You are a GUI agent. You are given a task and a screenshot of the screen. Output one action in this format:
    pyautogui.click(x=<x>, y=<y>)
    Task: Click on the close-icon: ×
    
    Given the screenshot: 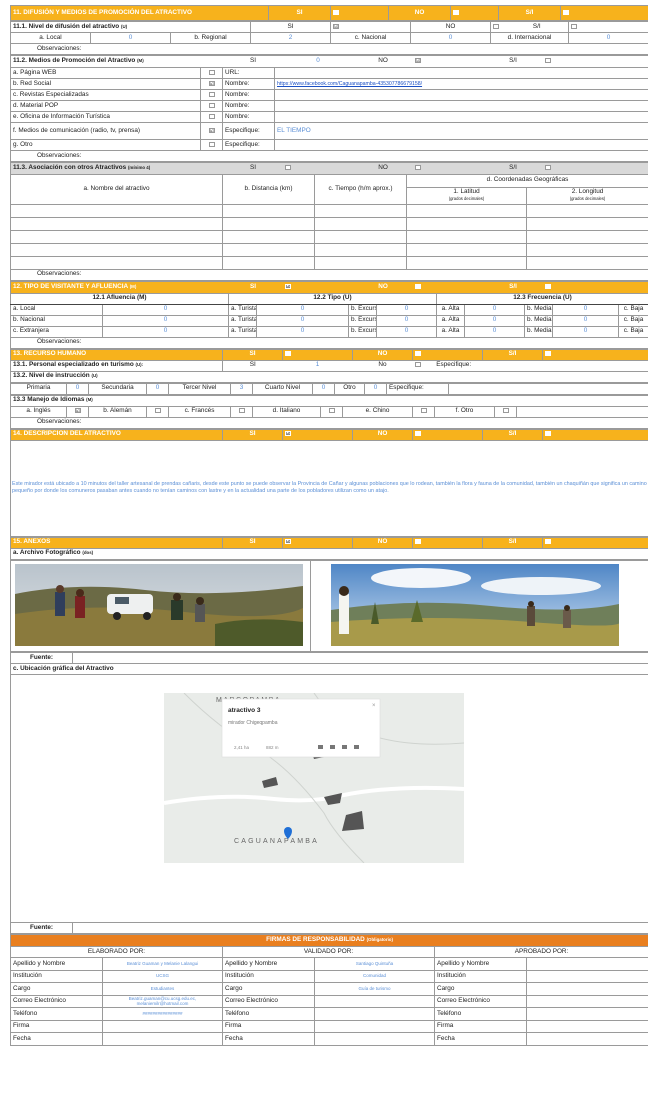 What is the action you would take?
    pyautogui.click(x=374, y=706)
    